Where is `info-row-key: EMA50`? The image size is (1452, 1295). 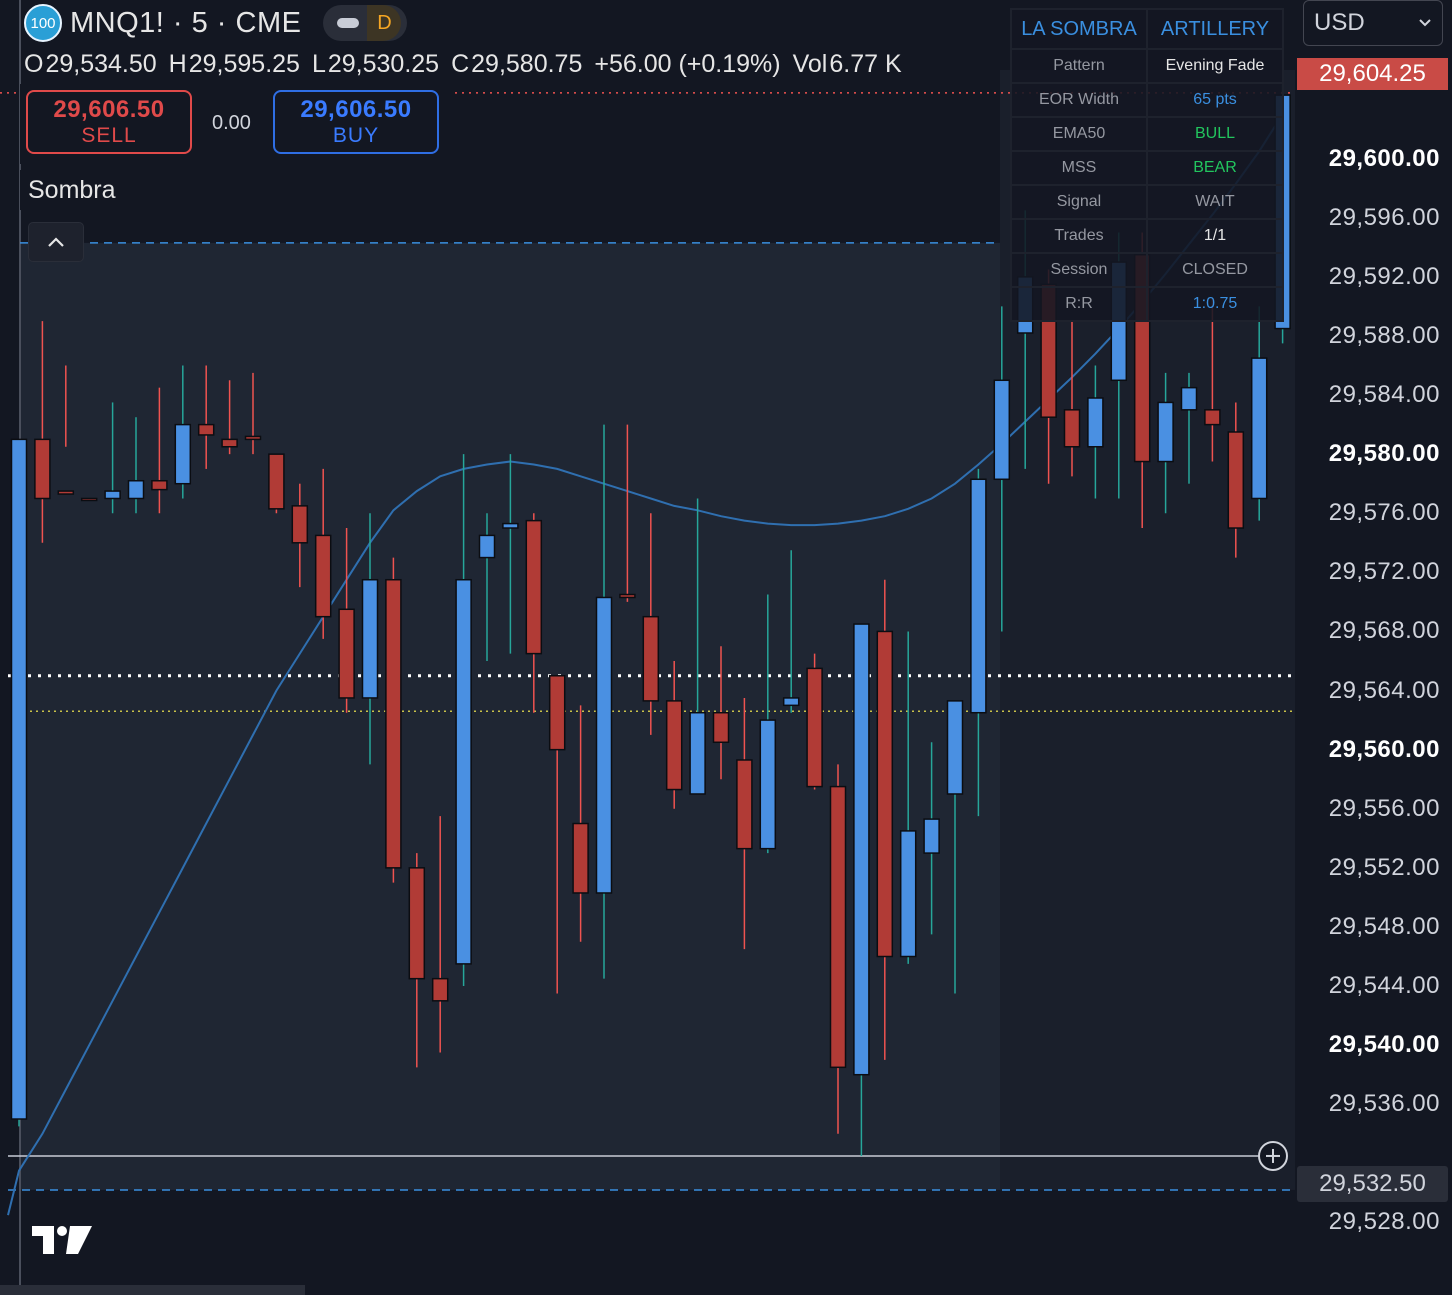
info-row-key: EMA50 is located at coordinates (1079, 134).